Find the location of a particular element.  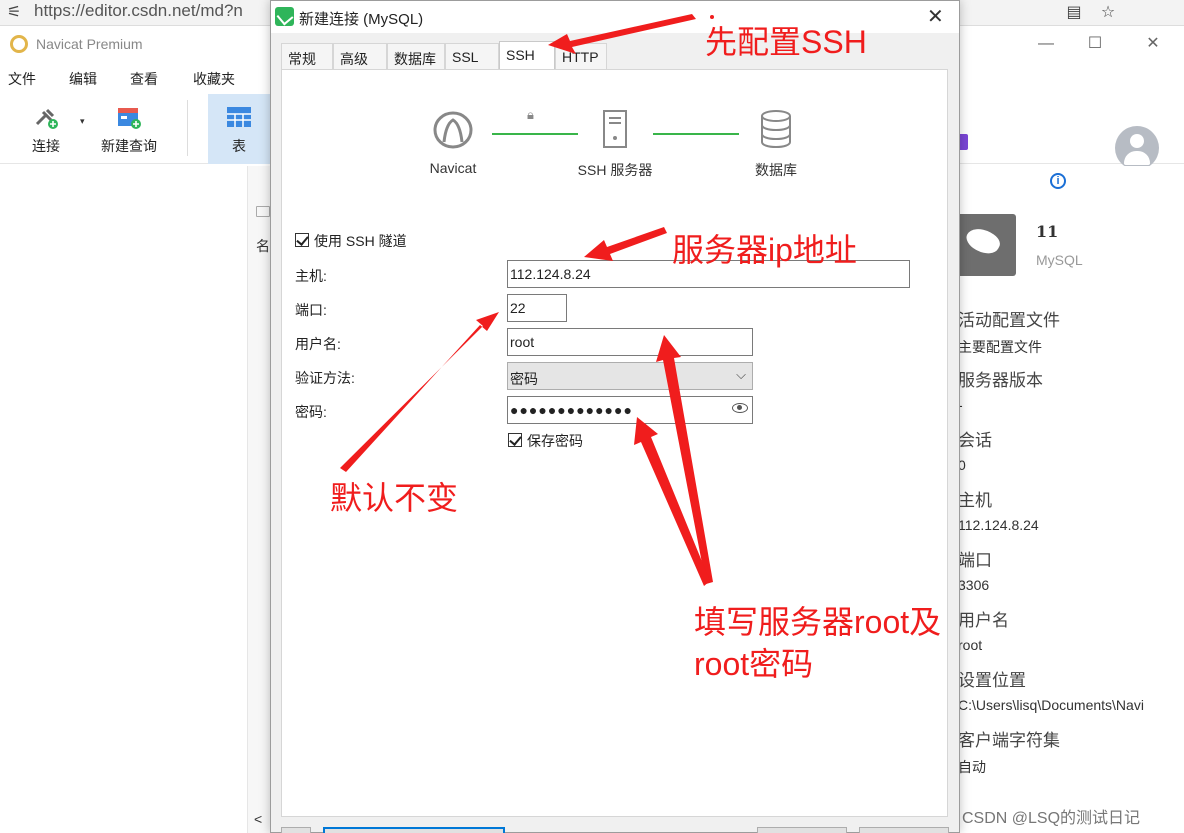

dialog-close-icon: ✕ is located at coordinates (935, 16).